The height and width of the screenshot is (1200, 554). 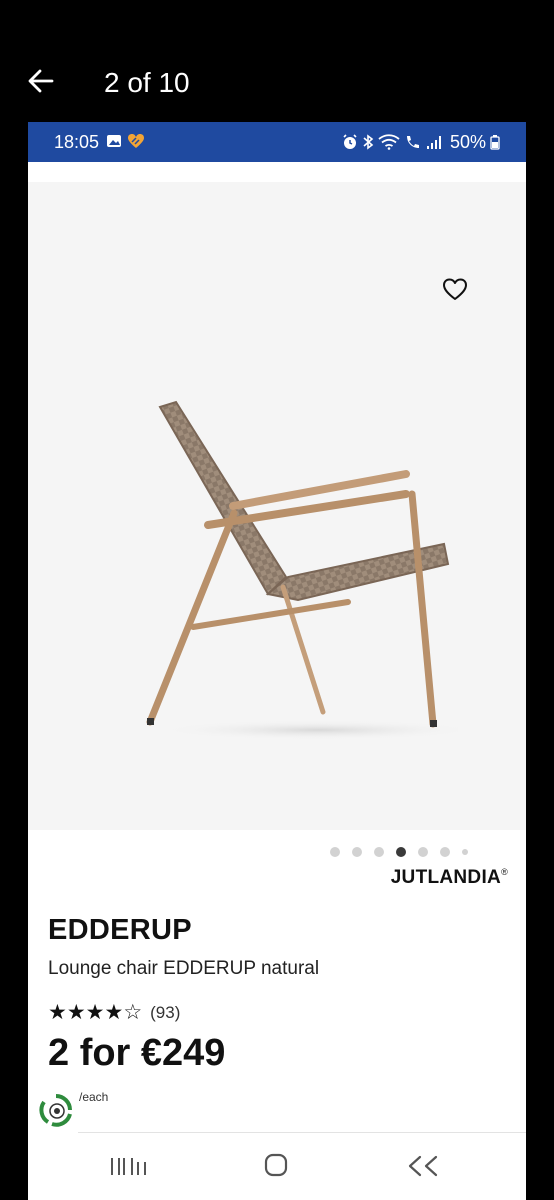 I want to click on viewer-header: 2 of 10, so click(x=277, y=61).